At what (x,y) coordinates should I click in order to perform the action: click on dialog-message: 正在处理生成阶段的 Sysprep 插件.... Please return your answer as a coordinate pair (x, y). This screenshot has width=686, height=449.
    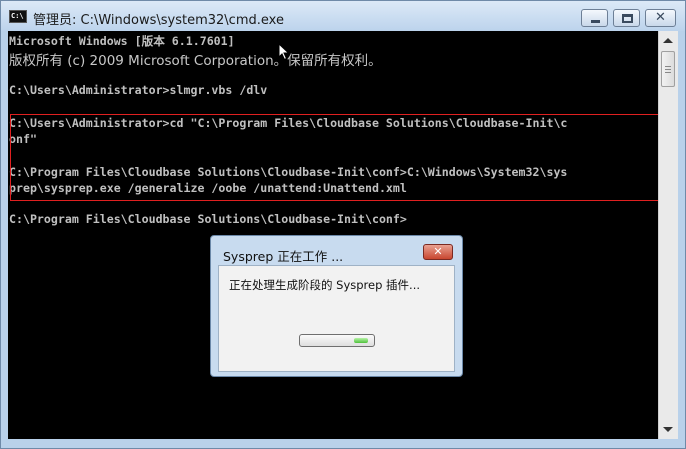
    Looking at the image, I should click on (325, 285).